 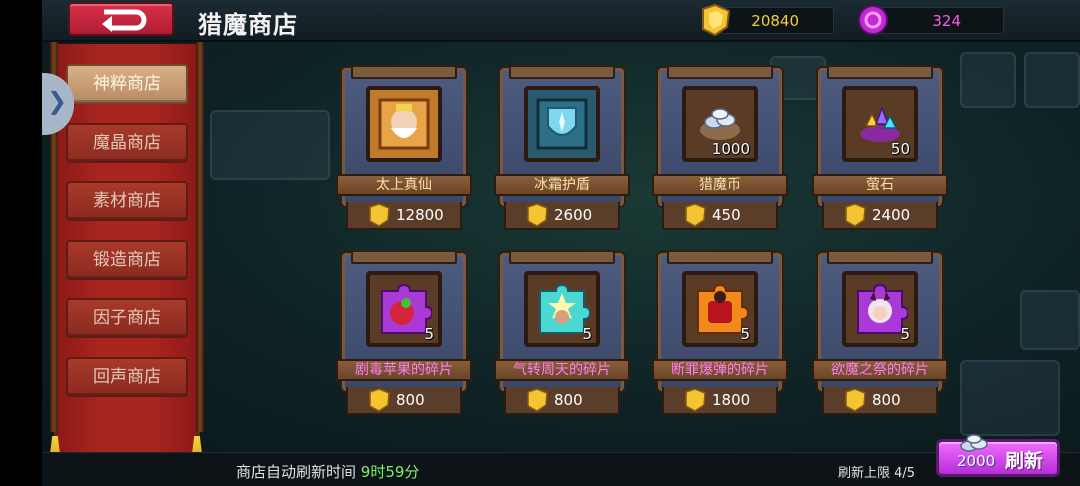 What do you see at coordinates (998, 455) in the screenshot?
I see `refresh-button: 2000 刷新` at bounding box center [998, 455].